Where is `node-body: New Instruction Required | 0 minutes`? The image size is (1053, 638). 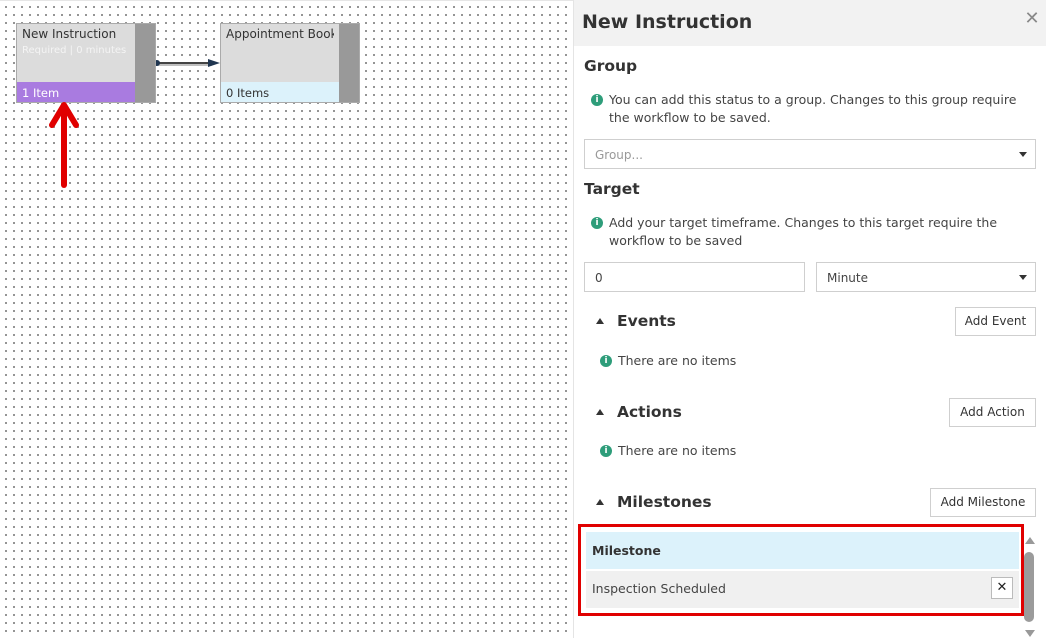 node-body: New Instruction Required | 0 minutes is located at coordinates (76, 53).